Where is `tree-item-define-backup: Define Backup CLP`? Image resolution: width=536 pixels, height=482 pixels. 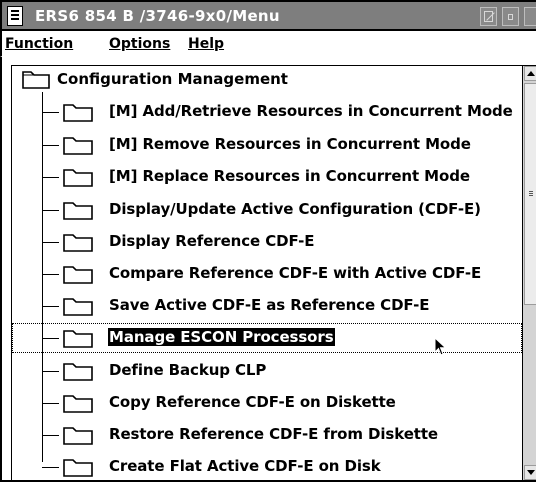
tree-item-define-backup: Define Backup CLP is located at coordinates (267, 371).